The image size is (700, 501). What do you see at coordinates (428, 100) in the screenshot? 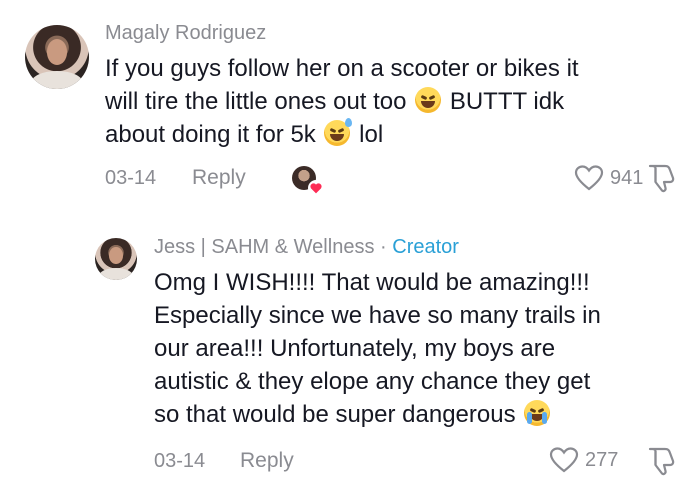
I see `grinning-squinting-face-emoji-icon` at bounding box center [428, 100].